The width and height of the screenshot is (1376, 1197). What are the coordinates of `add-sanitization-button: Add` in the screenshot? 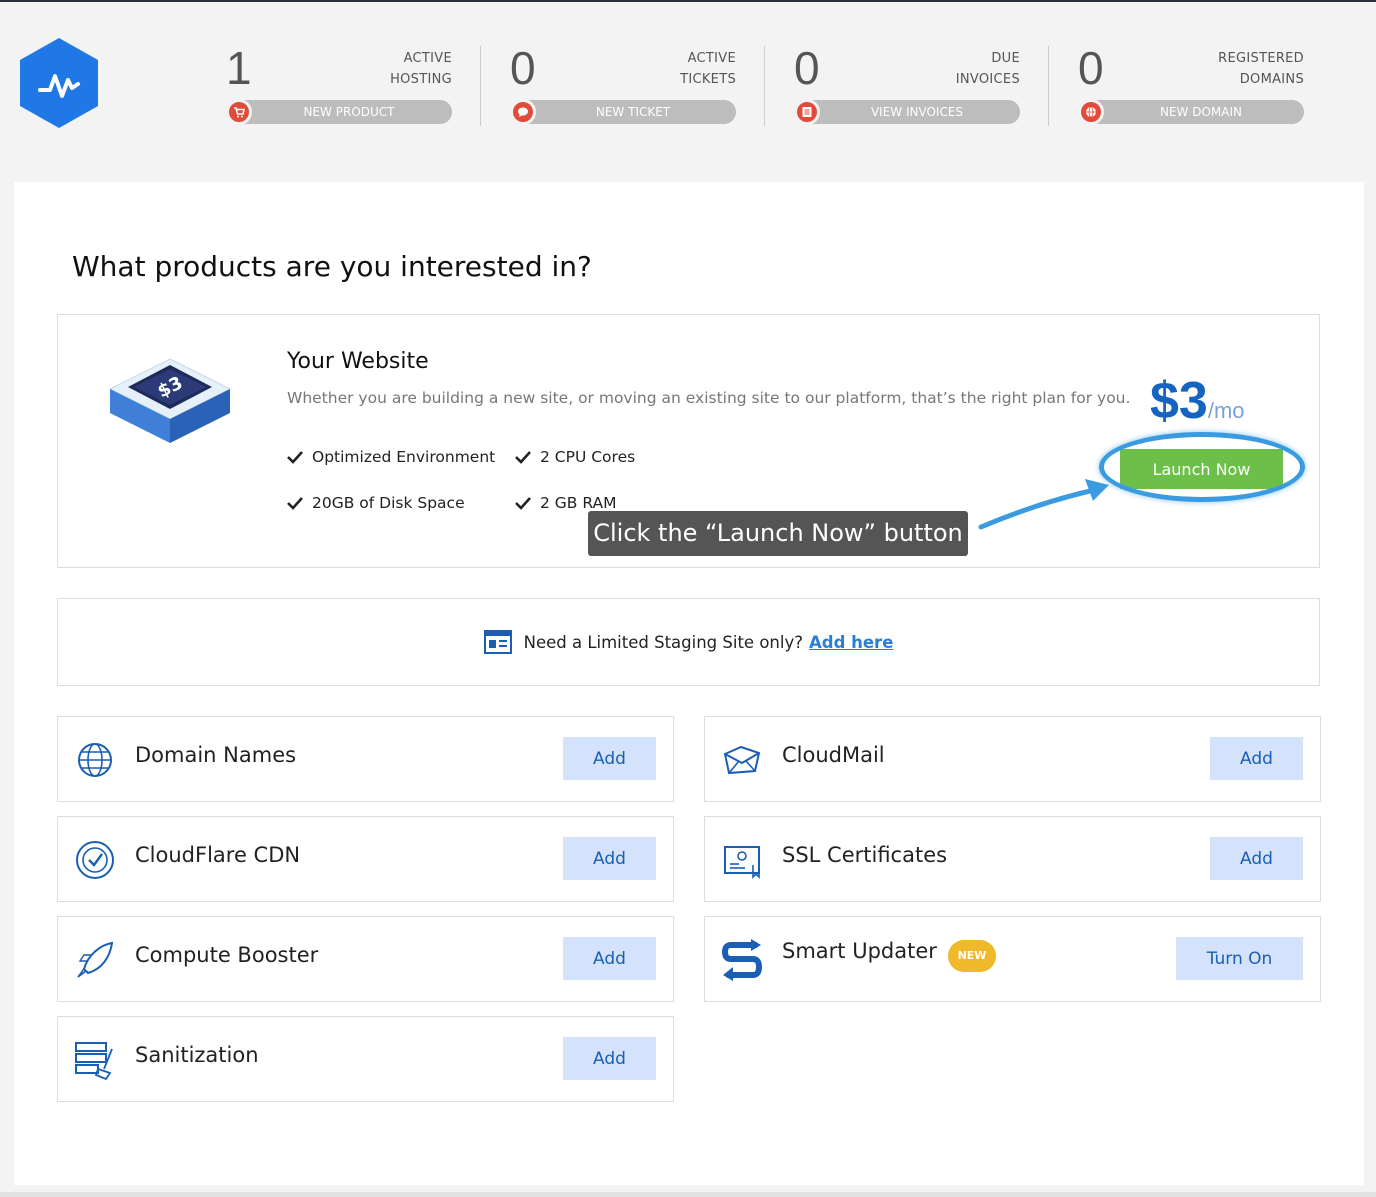 It's located at (609, 1058).